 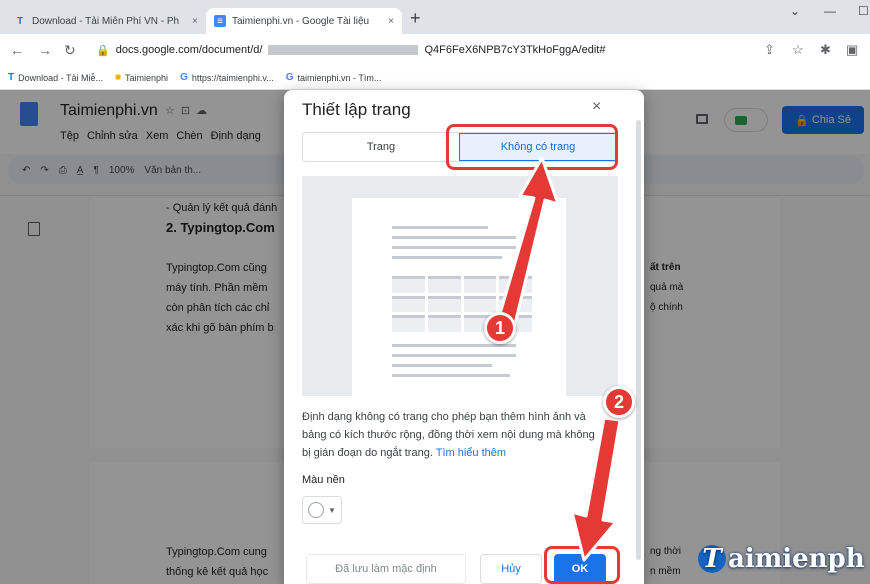 I want to click on dialog-scrollbar, so click(x=638, y=340).